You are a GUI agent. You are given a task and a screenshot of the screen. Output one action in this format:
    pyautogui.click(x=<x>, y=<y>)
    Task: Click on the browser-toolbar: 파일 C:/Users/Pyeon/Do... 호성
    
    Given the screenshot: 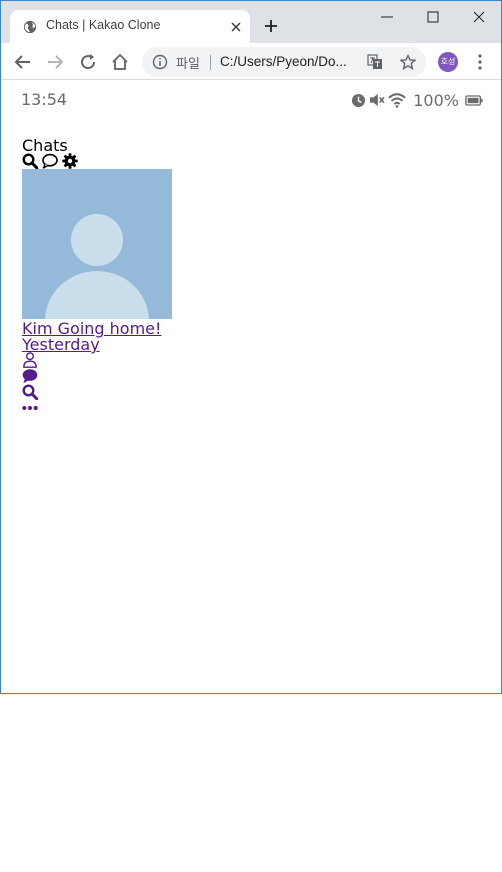 What is the action you would take?
    pyautogui.click(x=251, y=61)
    